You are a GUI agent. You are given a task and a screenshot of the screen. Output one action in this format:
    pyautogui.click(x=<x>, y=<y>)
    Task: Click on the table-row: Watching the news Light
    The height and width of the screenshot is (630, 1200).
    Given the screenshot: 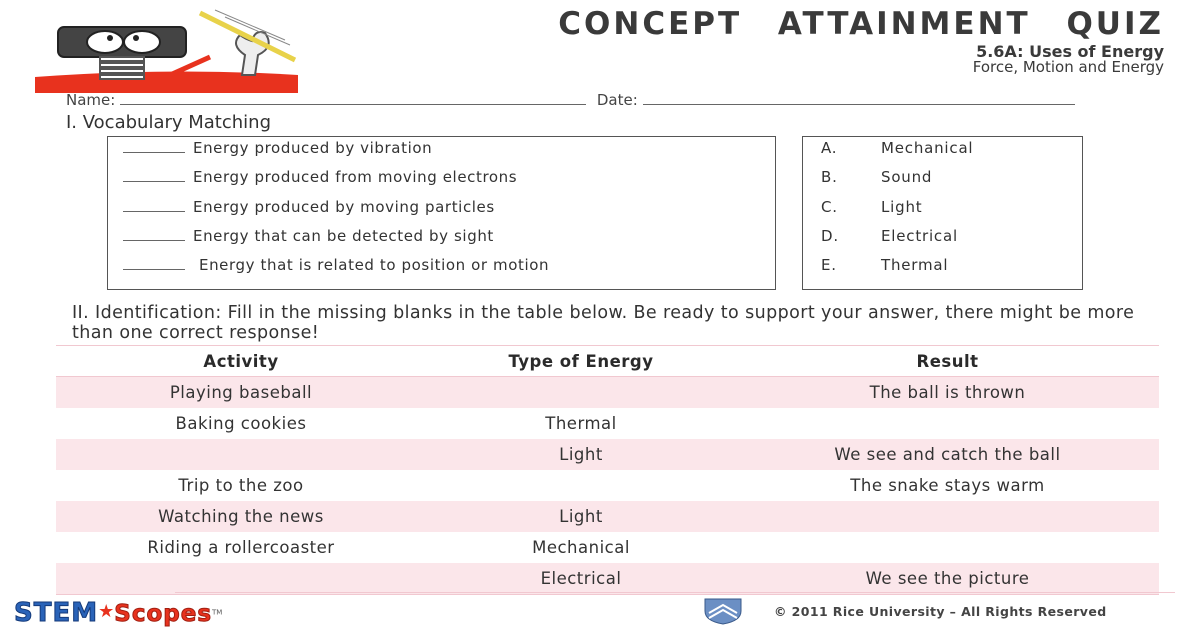 What is the action you would take?
    pyautogui.click(x=607, y=516)
    